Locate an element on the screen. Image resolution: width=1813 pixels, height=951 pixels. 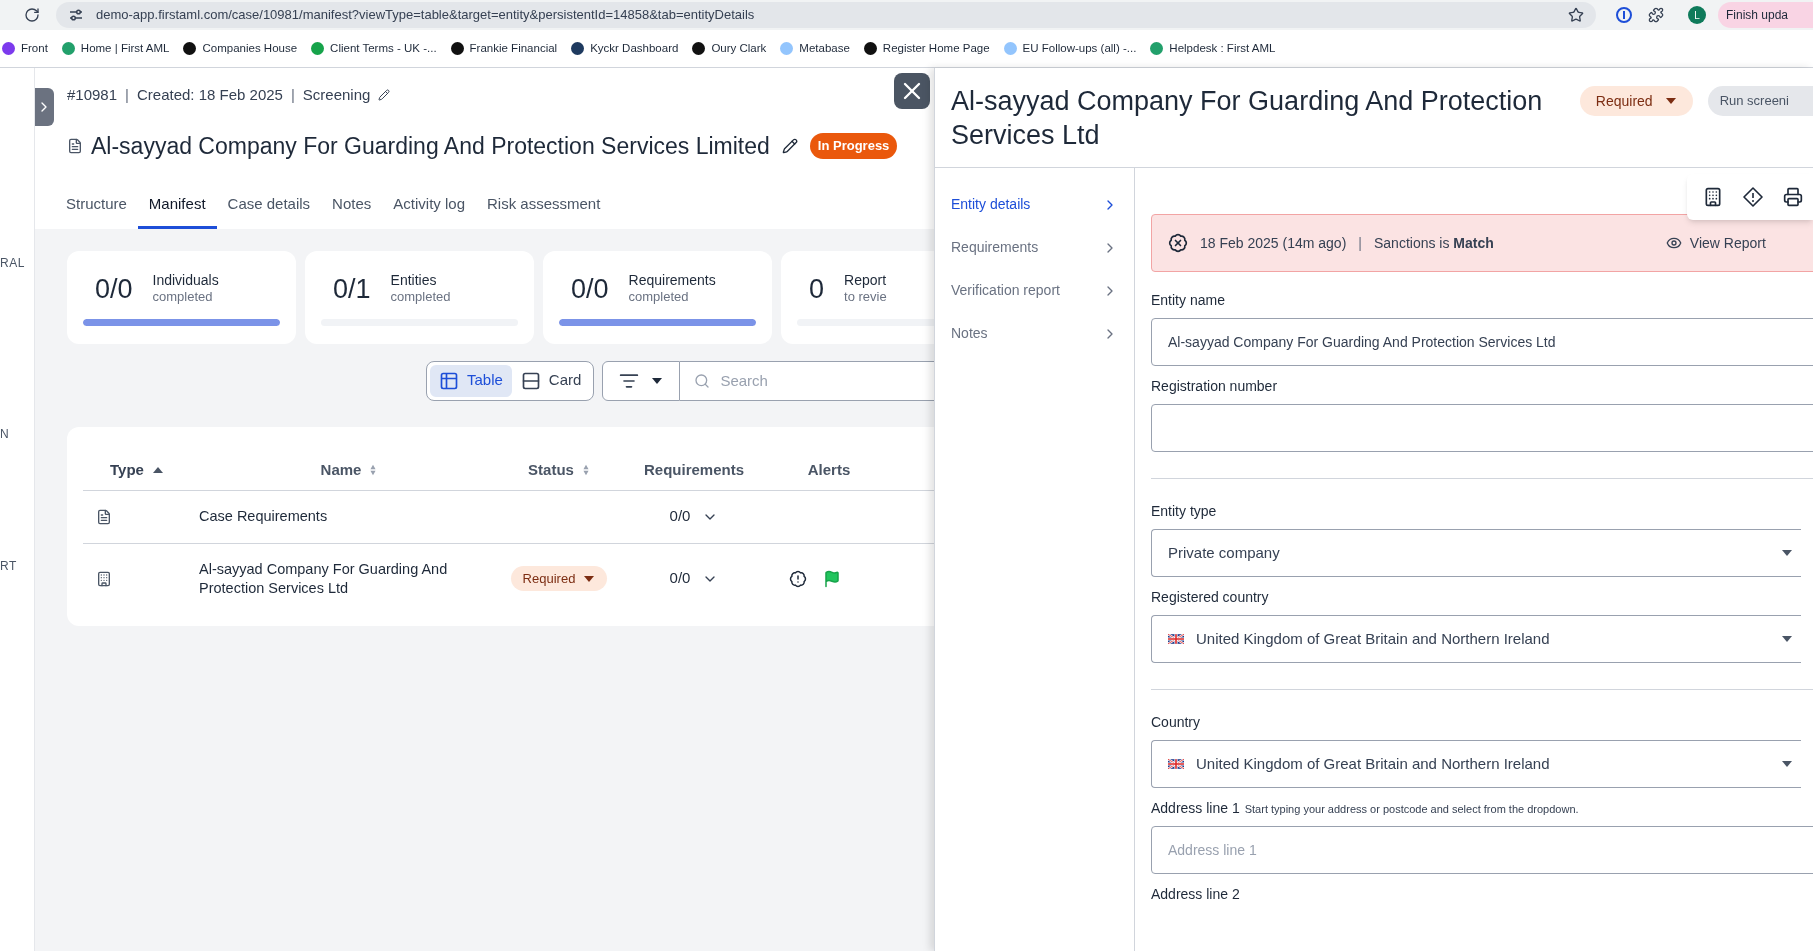
alert-date: 18 Feb 2025 (14m ago) is located at coordinates (1273, 243).